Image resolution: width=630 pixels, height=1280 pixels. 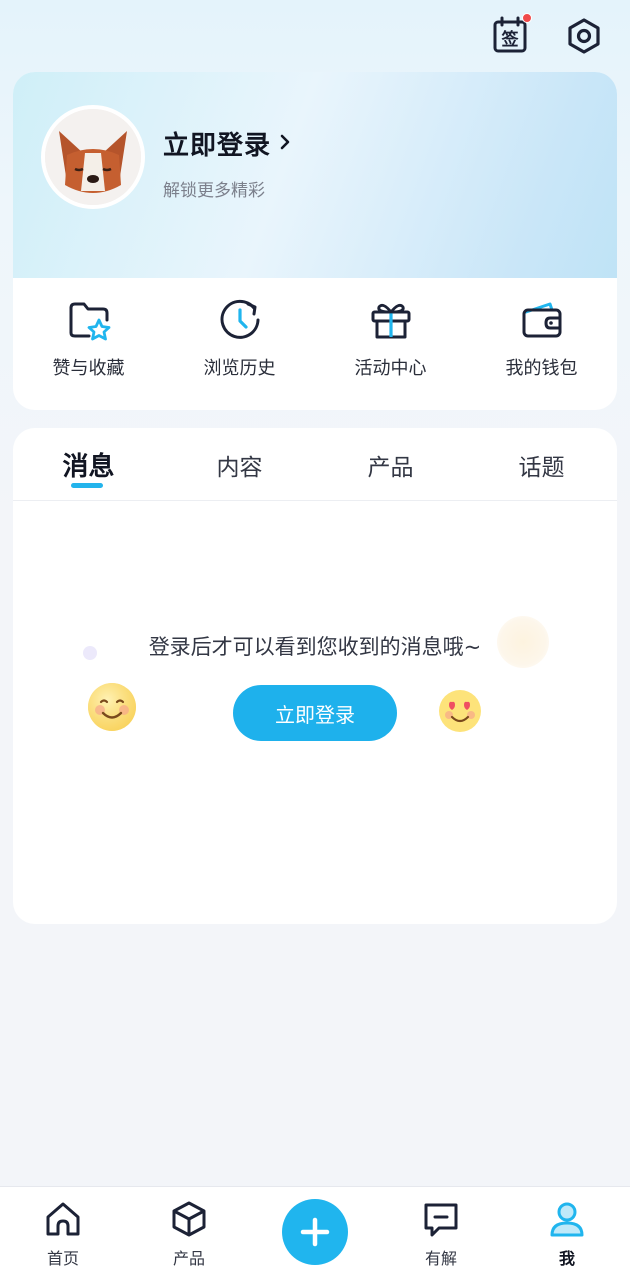 What do you see at coordinates (541, 368) in the screenshot?
I see `quick-action-label: 我的钱包` at bounding box center [541, 368].